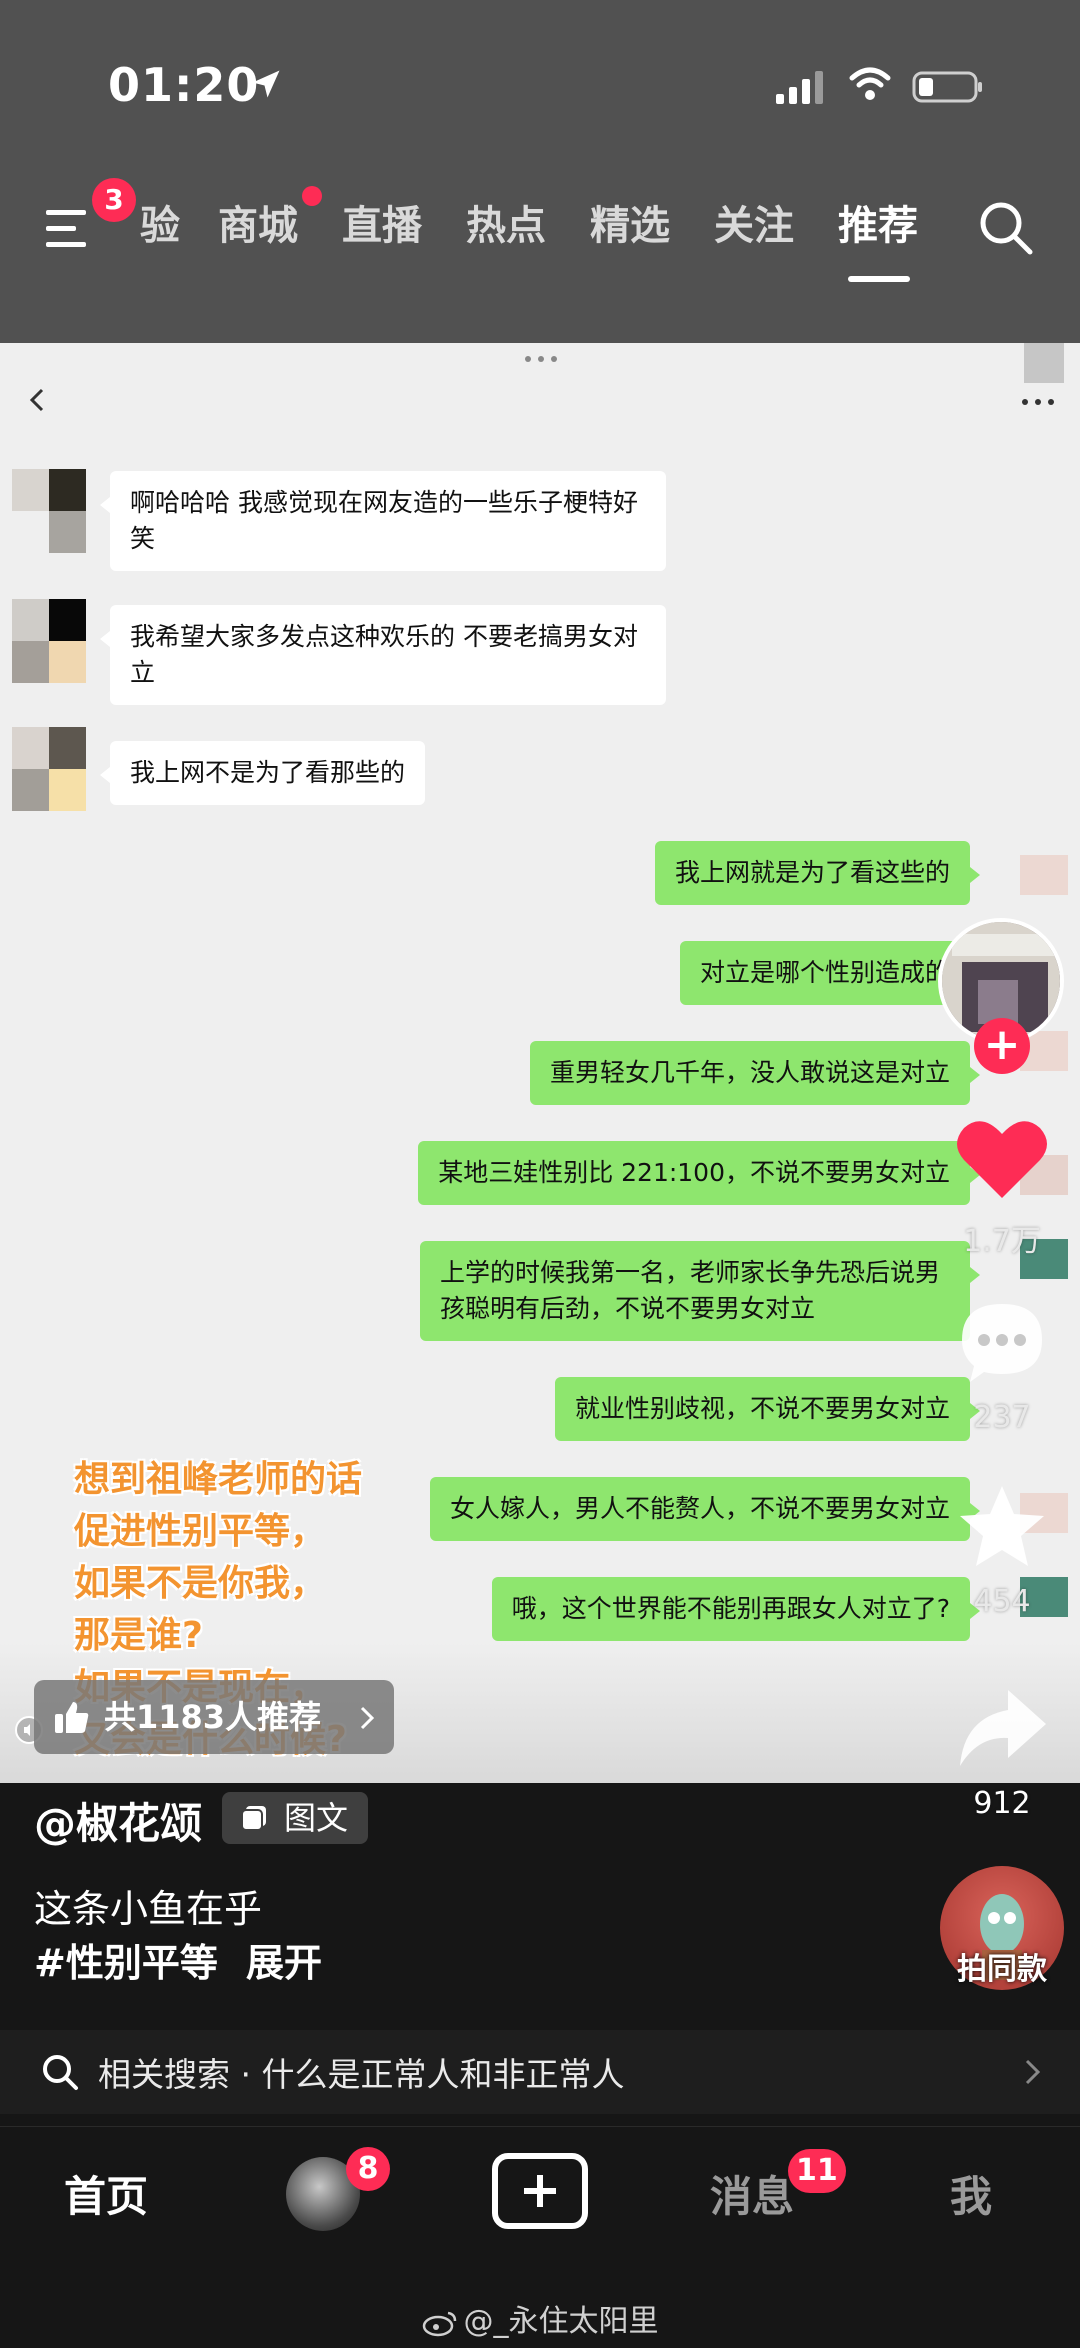 This screenshot has height=2348, width=1080. What do you see at coordinates (799, 87) in the screenshot?
I see `cellular-signal-icon` at bounding box center [799, 87].